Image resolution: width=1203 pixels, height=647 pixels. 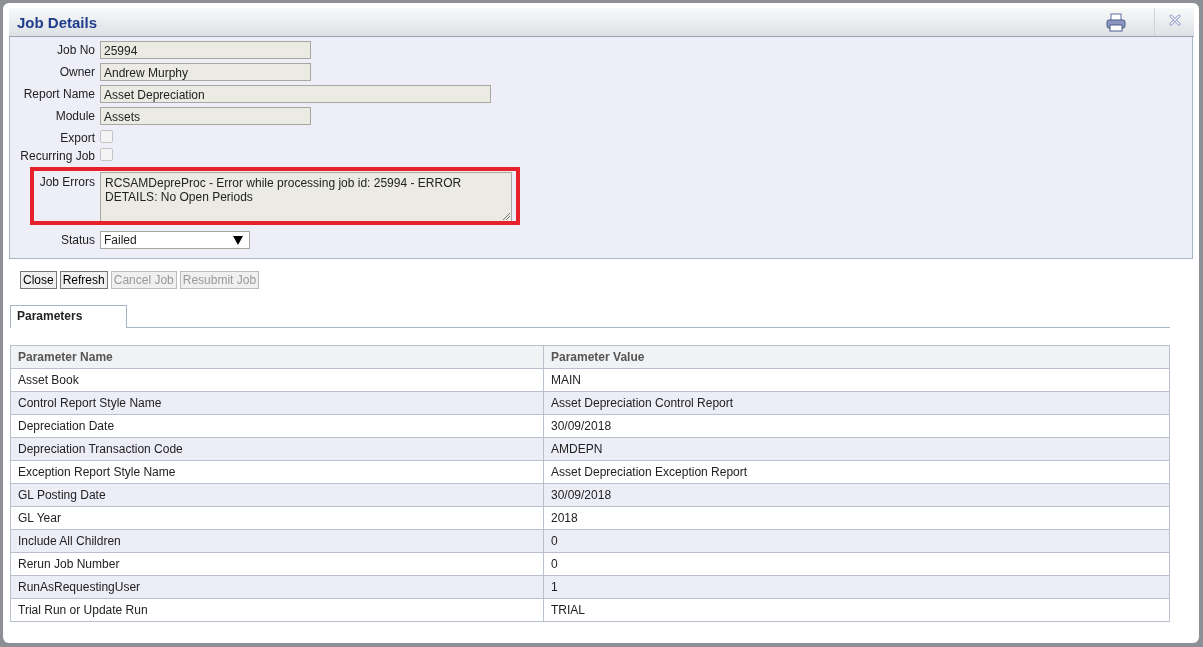 I want to click on field-label: Status, so click(x=77, y=239).